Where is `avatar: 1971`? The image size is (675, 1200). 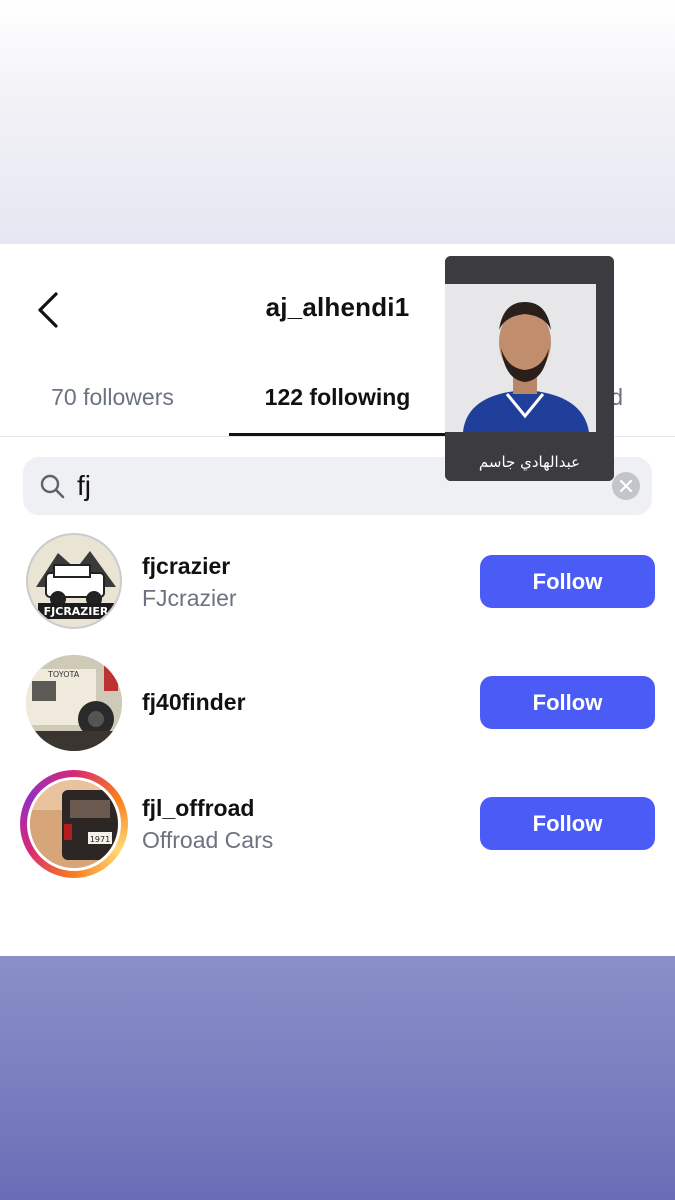 avatar: 1971 is located at coordinates (74, 824).